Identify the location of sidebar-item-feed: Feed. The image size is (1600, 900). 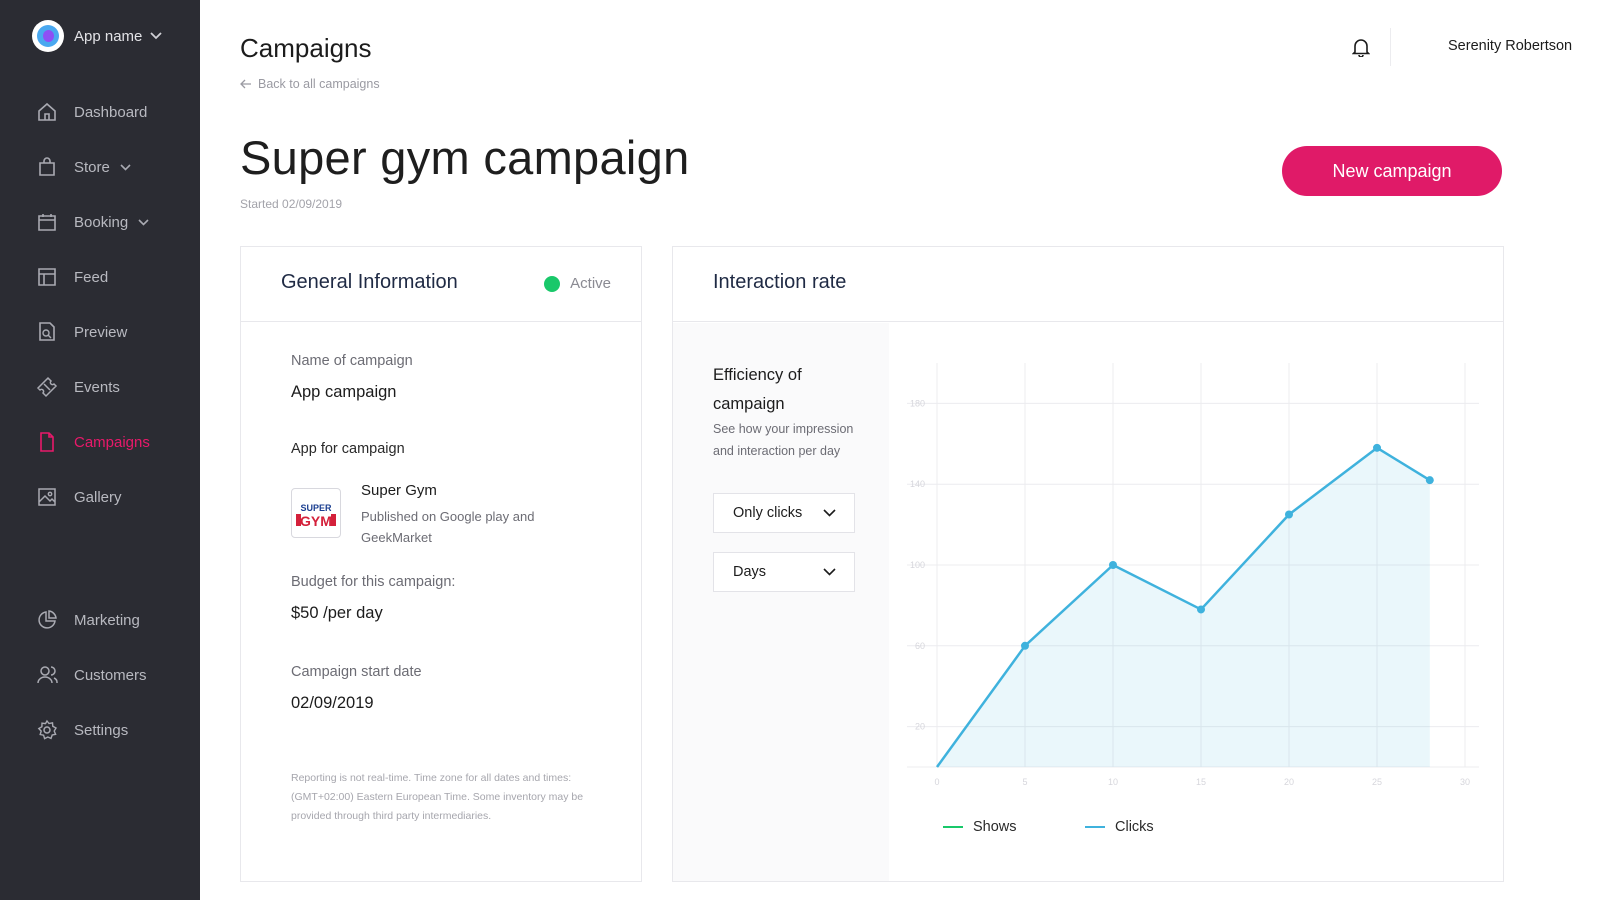
(72, 277).